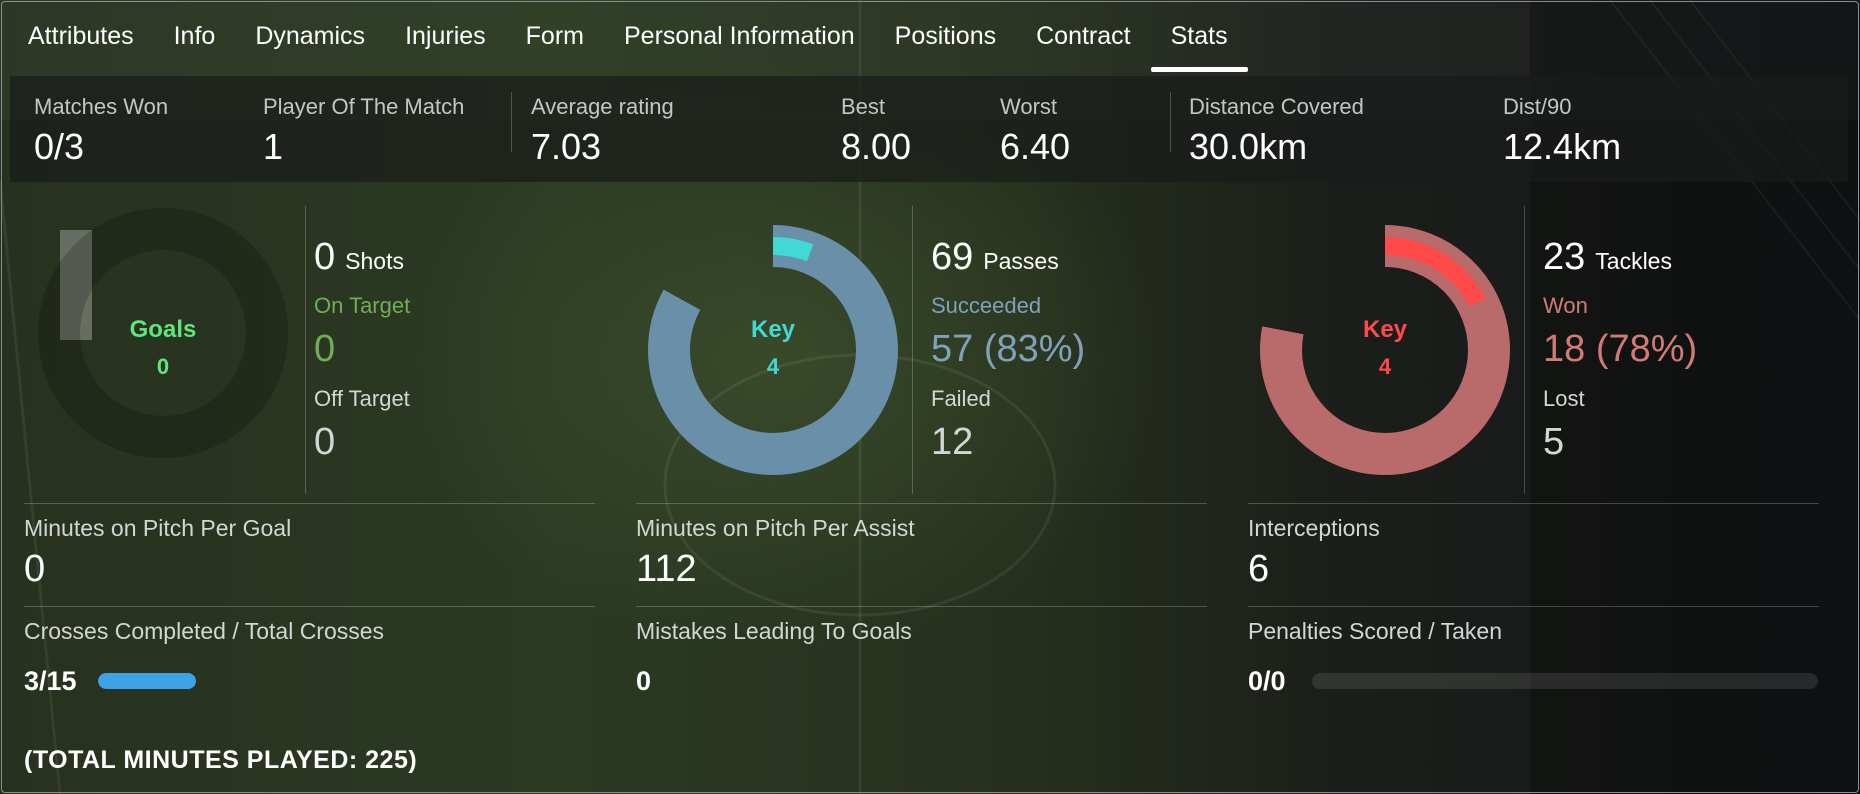 The image size is (1860, 794). I want to click on matches-won-stat: Matches Won 0/3, so click(101, 131).